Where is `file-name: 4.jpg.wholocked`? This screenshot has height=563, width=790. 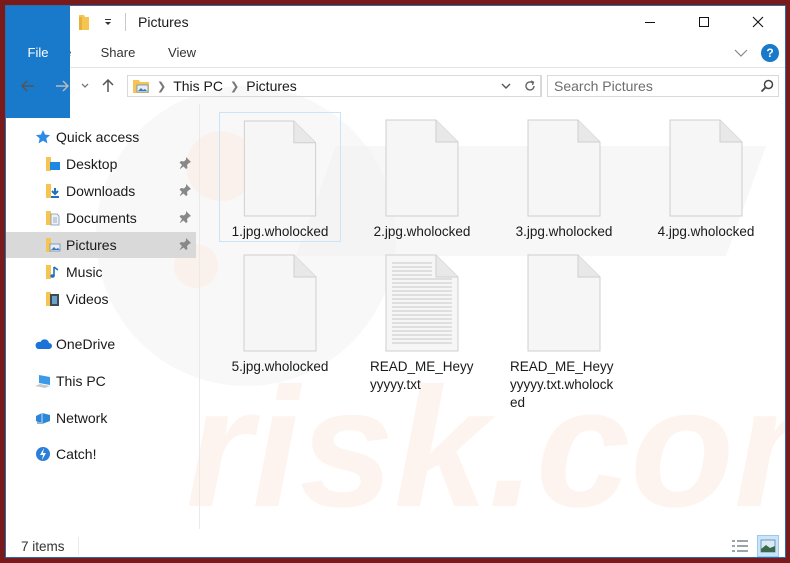
file-name: 4.jpg.wholocked is located at coordinates (706, 231).